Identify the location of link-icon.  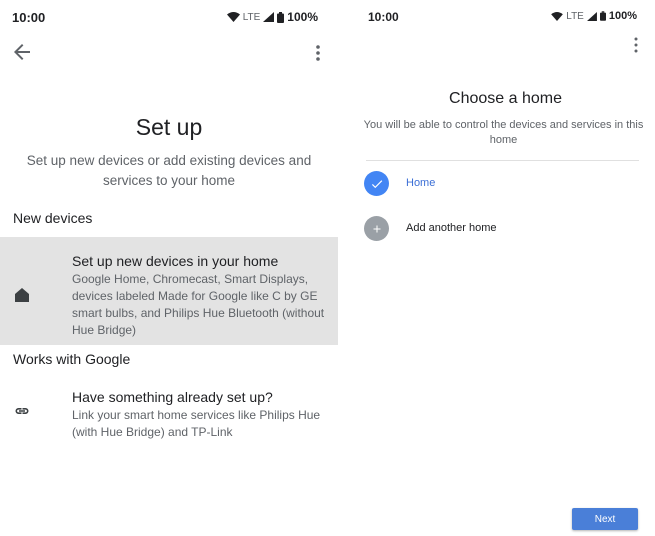
(22, 411).